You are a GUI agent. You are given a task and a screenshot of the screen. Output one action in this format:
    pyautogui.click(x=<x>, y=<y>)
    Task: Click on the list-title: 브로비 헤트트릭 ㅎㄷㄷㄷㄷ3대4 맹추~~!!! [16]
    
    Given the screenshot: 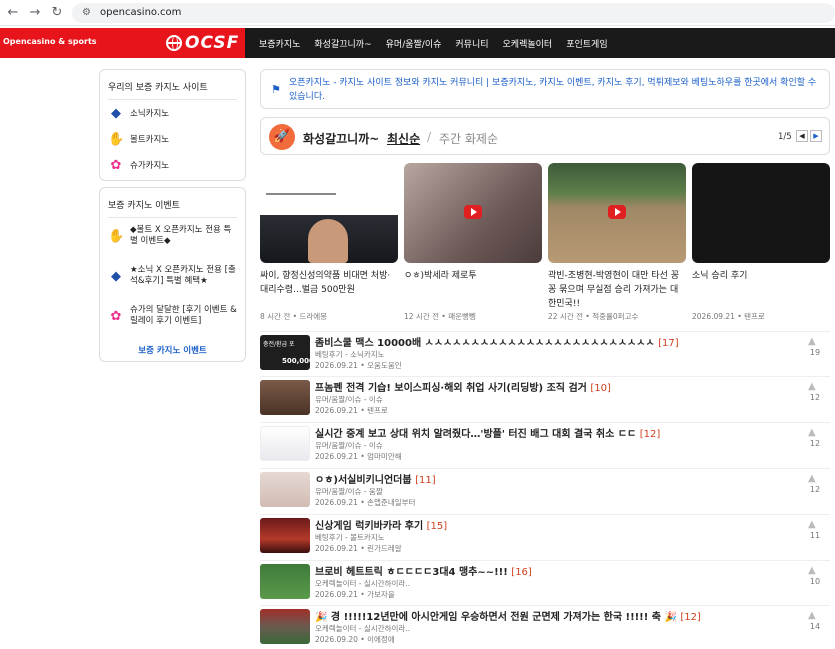 What is the action you would take?
    pyautogui.click(x=423, y=570)
    